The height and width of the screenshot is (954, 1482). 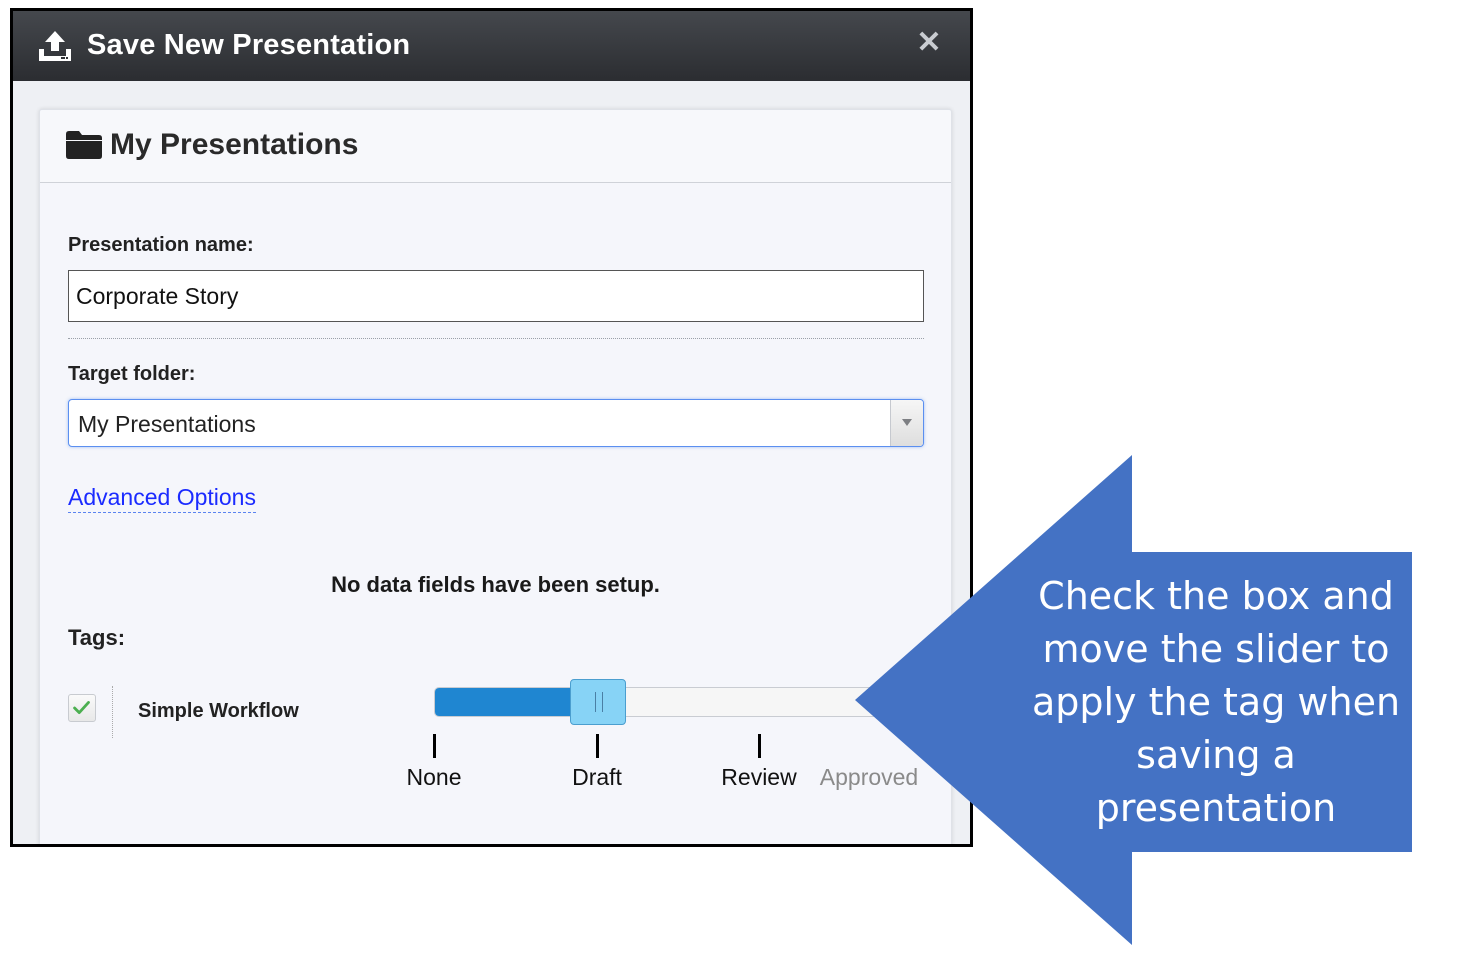 I want to click on slider-stop-label: Review, so click(x=759, y=777).